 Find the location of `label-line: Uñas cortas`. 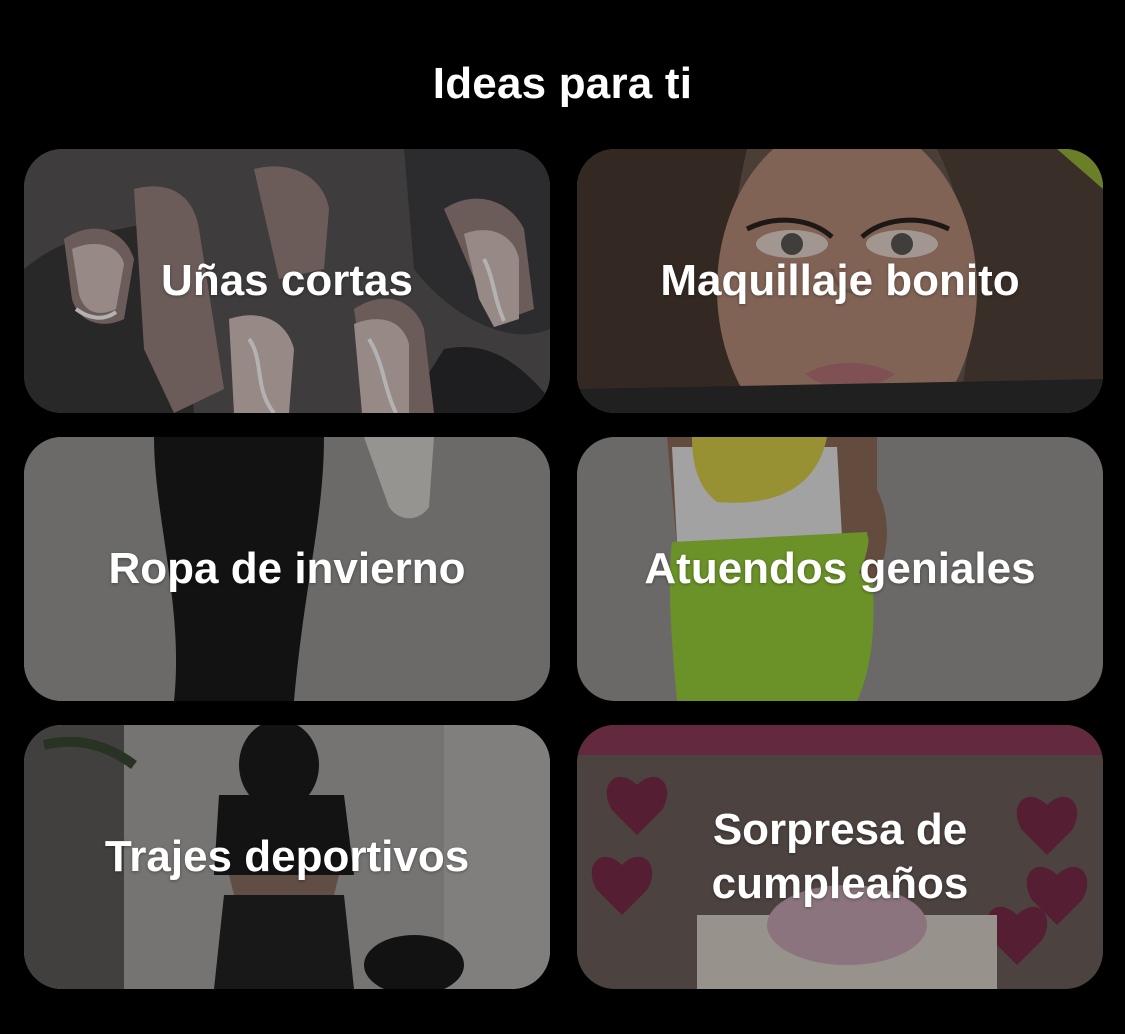

label-line: Uñas cortas is located at coordinates (287, 280).